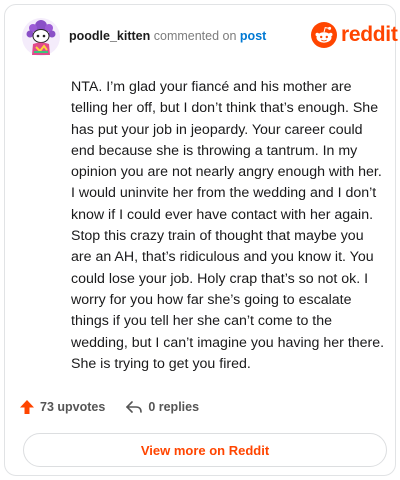 The width and height of the screenshot is (400, 480). I want to click on upvote-count: 73 upvotes, so click(73, 407).